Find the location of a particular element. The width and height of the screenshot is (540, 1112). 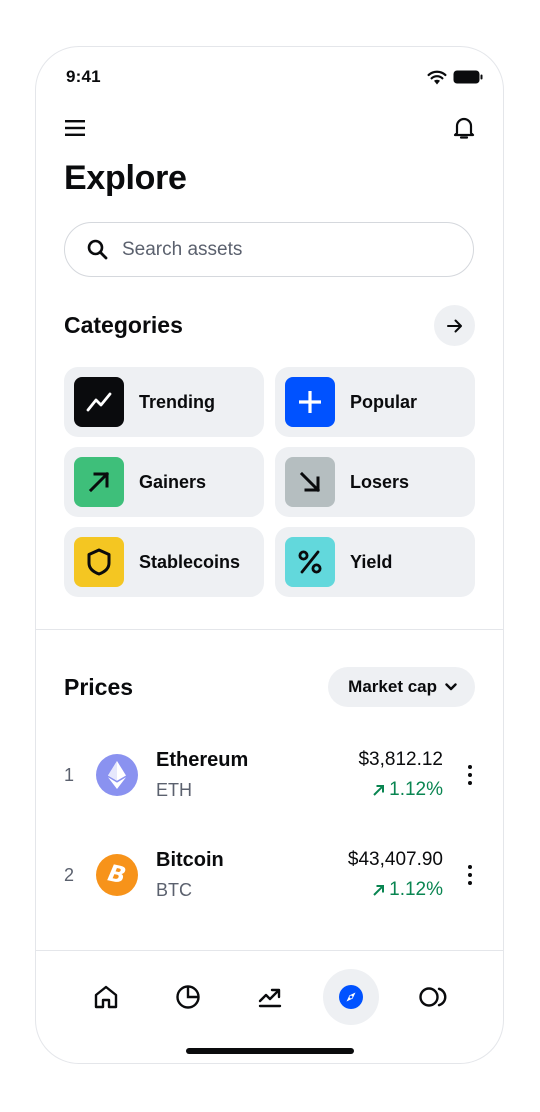

asset-price-block: $3,812.12 1.12% is located at coordinates (400, 775).